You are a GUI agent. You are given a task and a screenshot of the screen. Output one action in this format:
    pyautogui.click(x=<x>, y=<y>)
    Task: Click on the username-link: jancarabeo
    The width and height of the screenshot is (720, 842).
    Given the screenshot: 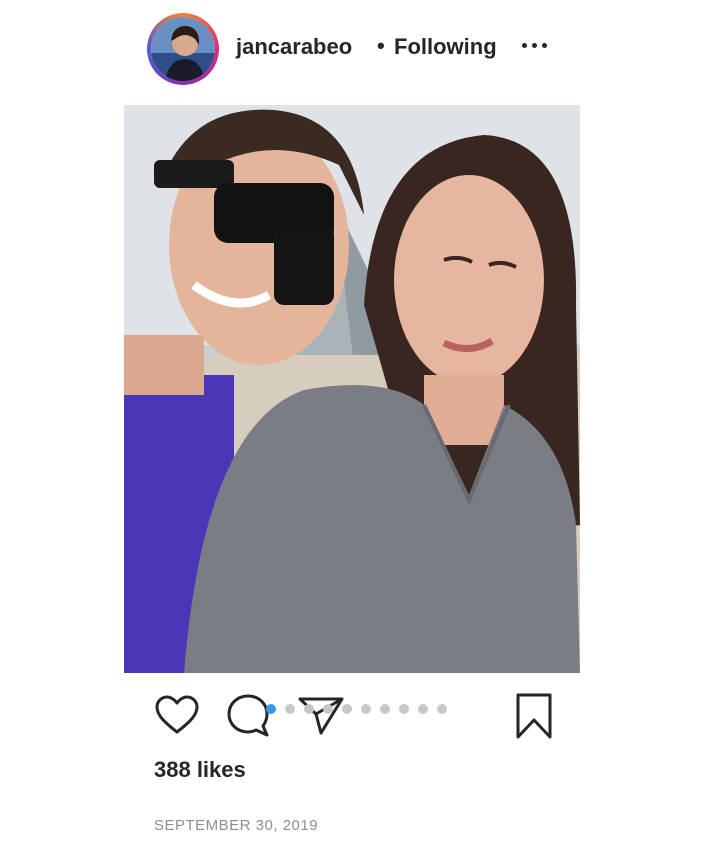 What is the action you would take?
    pyautogui.click(x=294, y=47)
    